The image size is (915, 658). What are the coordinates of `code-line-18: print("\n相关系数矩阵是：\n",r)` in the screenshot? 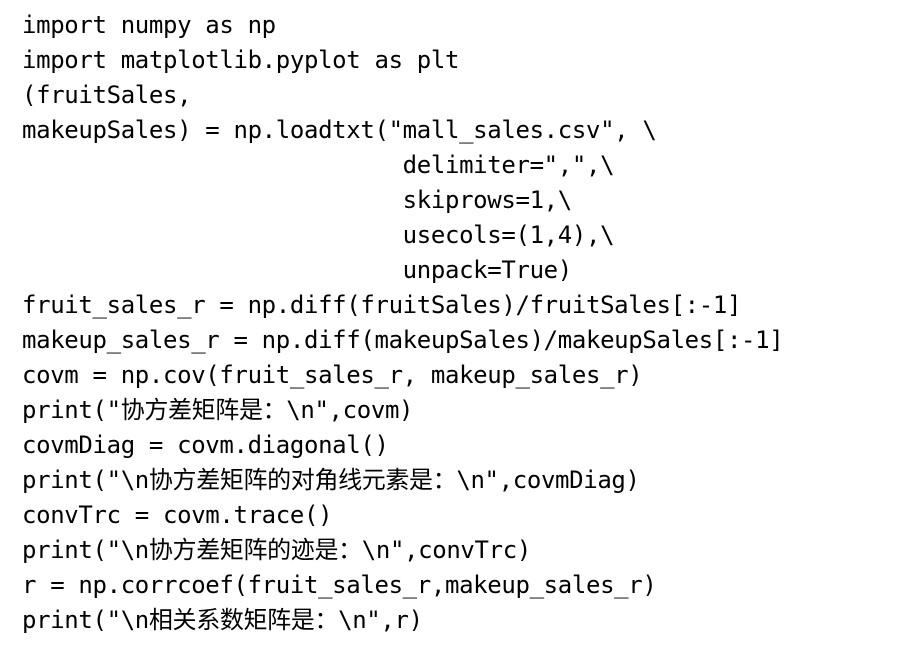 It's located at (222, 620).